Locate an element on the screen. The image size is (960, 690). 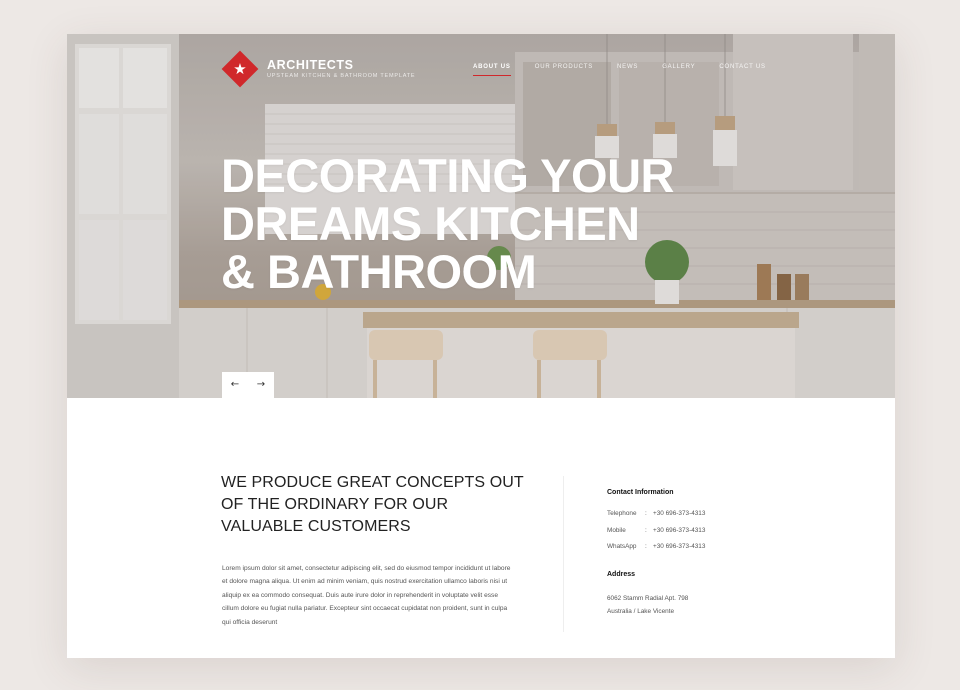
slider-controls: ← → is located at coordinates (248, 385).